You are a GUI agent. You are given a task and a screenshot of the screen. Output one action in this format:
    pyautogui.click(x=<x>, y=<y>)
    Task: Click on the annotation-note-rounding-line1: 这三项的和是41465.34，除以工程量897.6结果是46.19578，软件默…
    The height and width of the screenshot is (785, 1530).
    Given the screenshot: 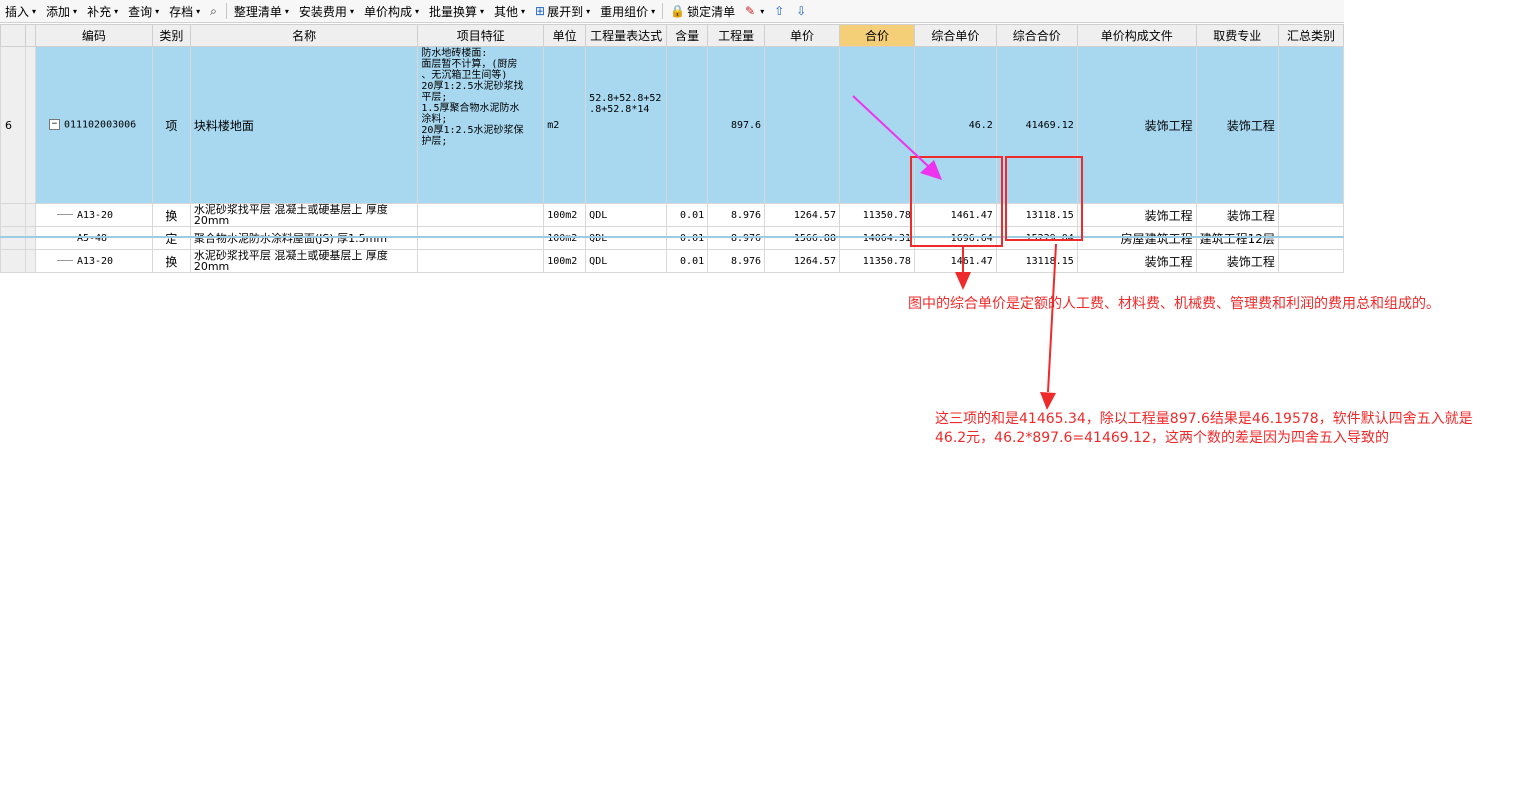 What is the action you would take?
    pyautogui.click(x=1204, y=419)
    